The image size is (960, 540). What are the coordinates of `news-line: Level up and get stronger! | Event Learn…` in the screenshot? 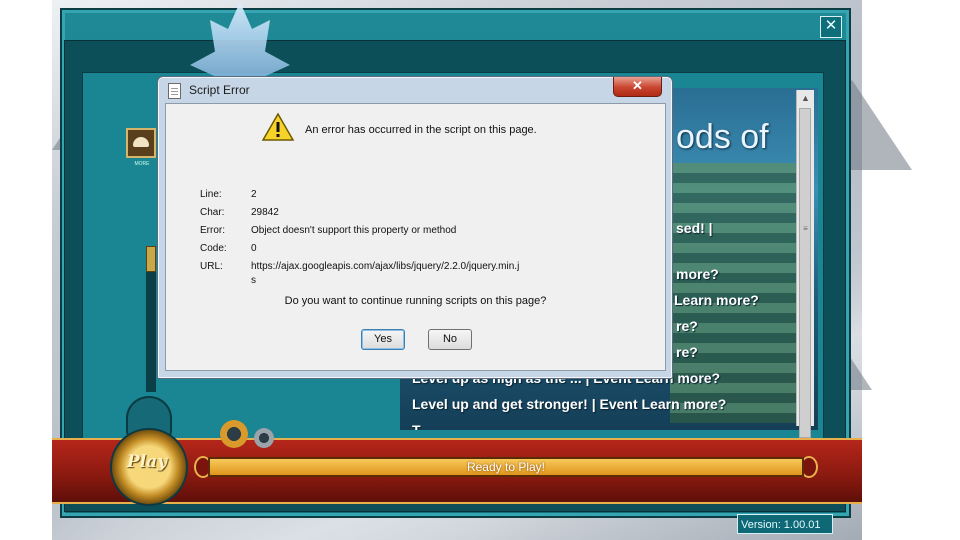 It's located at (569, 404).